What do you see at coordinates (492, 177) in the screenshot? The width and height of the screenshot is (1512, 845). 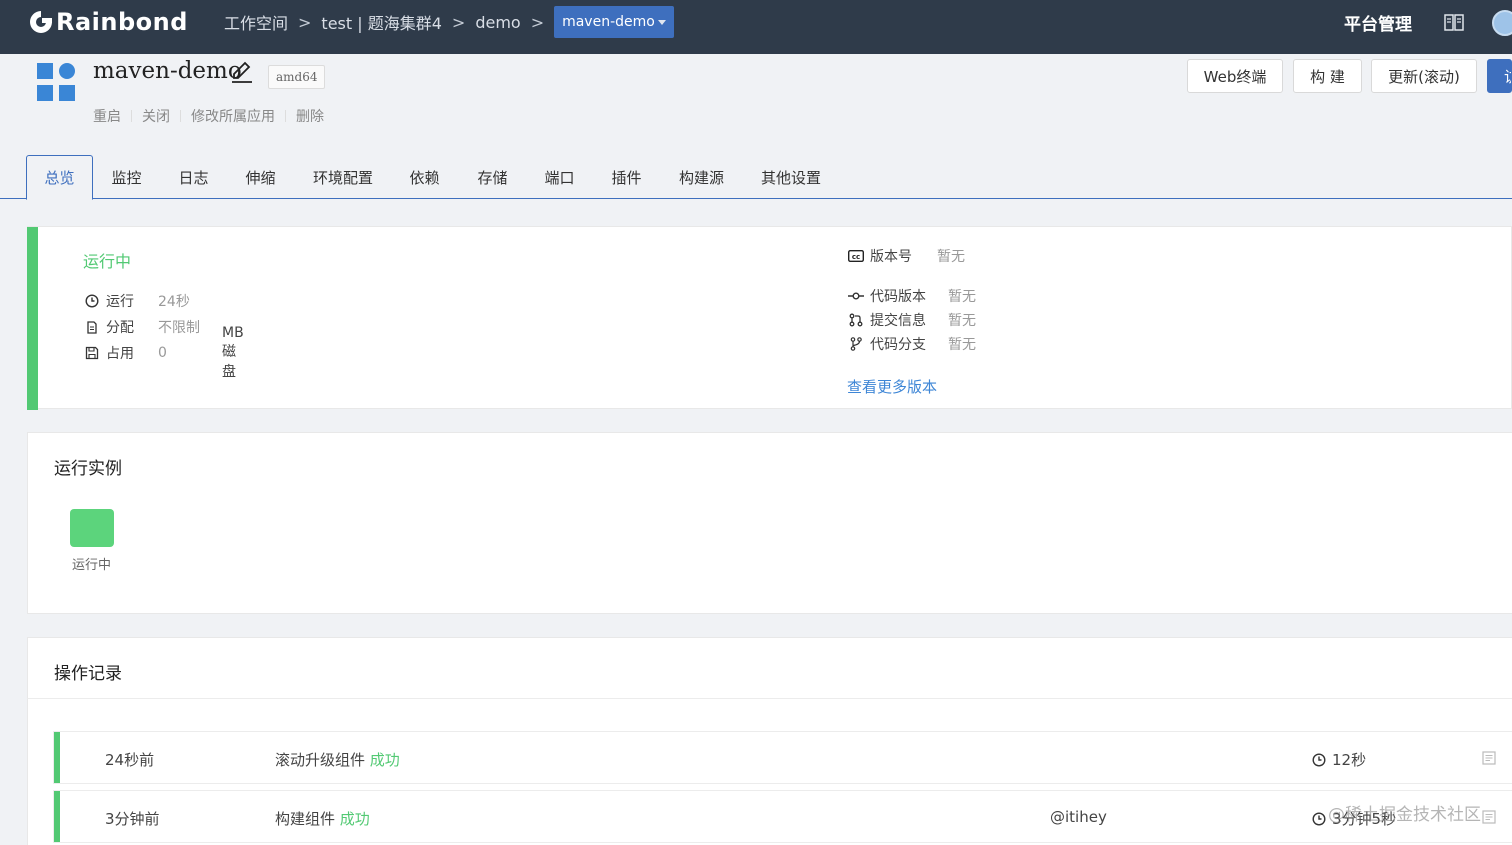 I see `tab-storage: 存储` at bounding box center [492, 177].